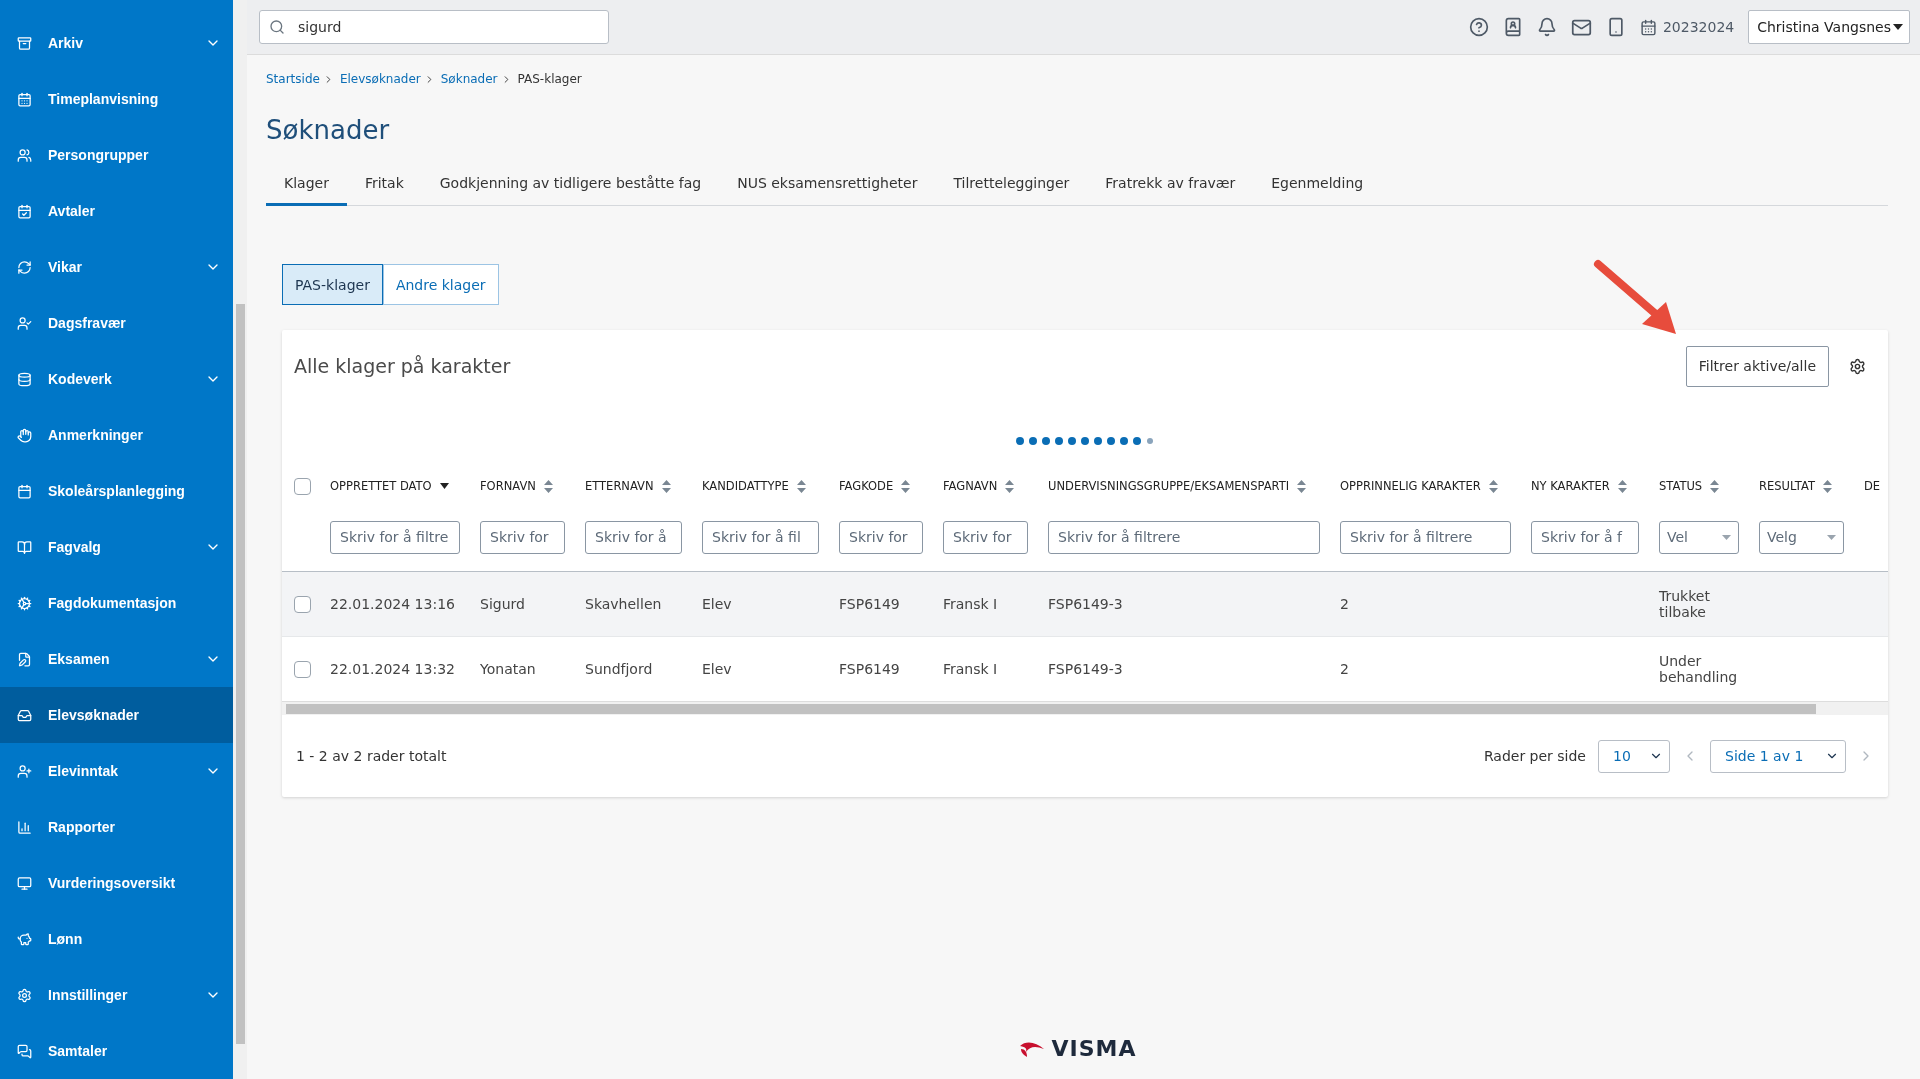  I want to click on segment-tab: PAS-klager, so click(332, 284).